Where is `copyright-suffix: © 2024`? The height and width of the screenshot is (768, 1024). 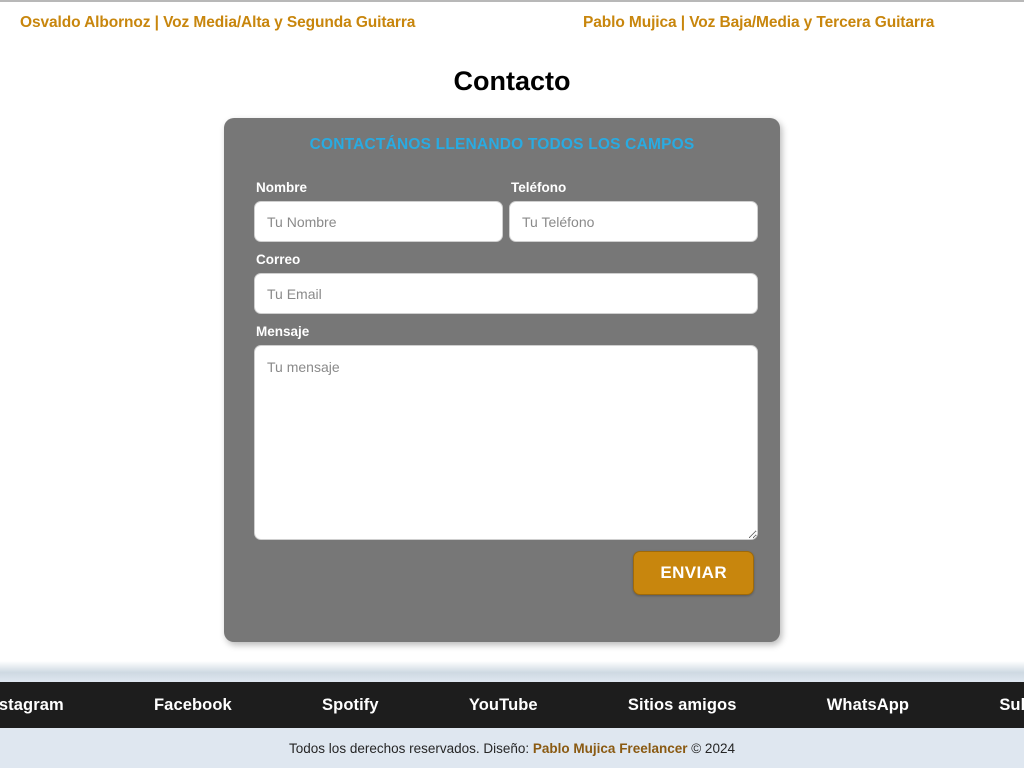
copyright-suffix: © 2024 is located at coordinates (711, 748).